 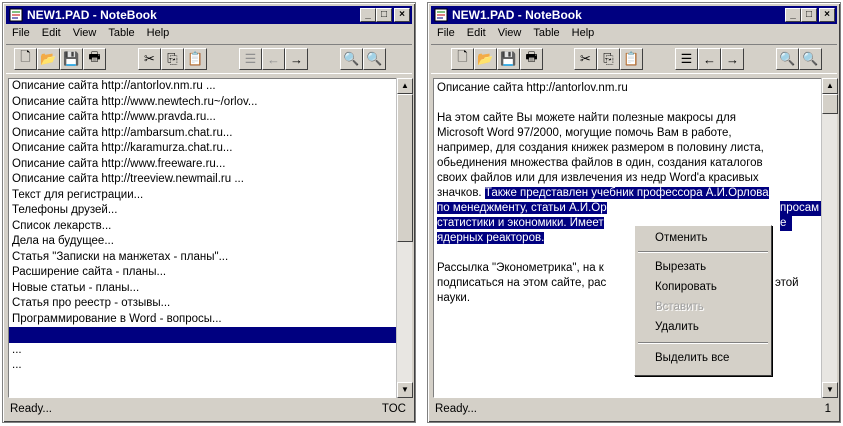 What do you see at coordinates (680, 267) in the screenshot?
I see `ctx-cut: Вырезать` at bounding box center [680, 267].